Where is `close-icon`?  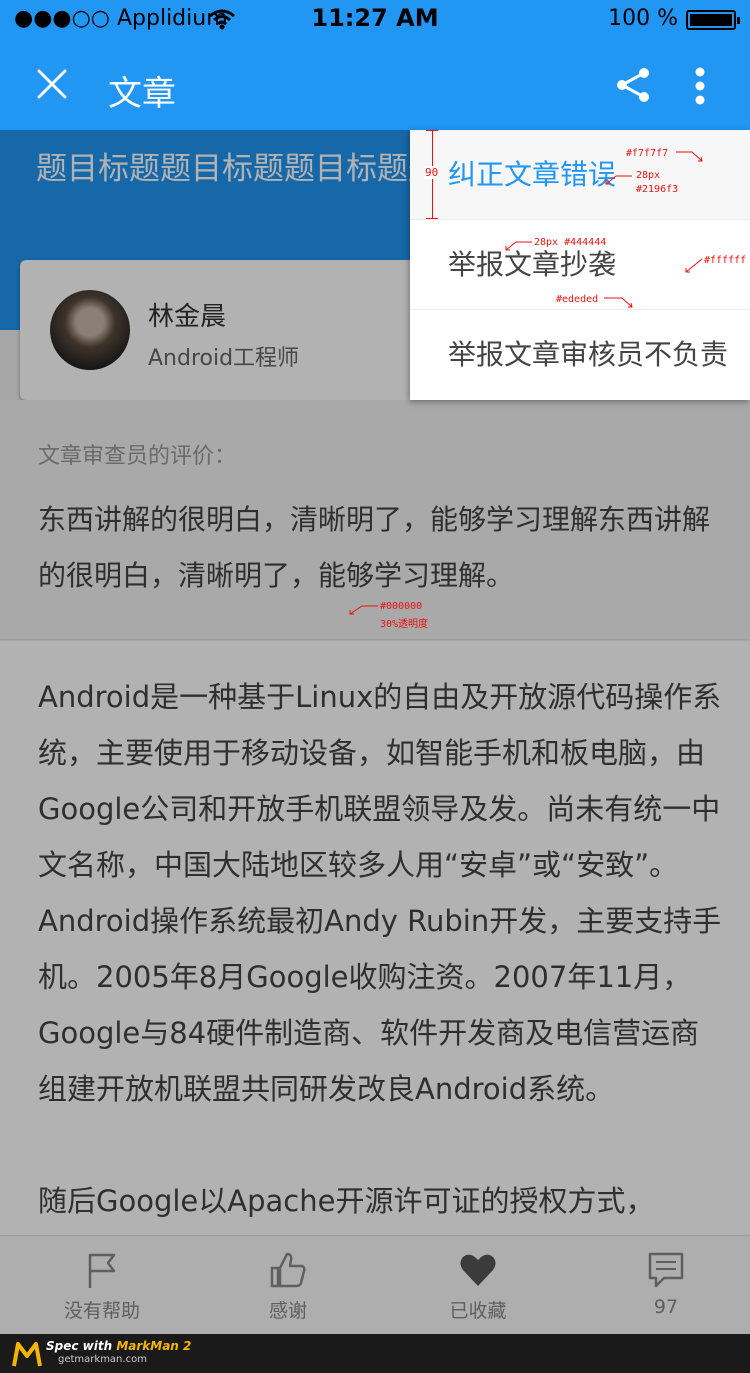
close-icon is located at coordinates (52, 84).